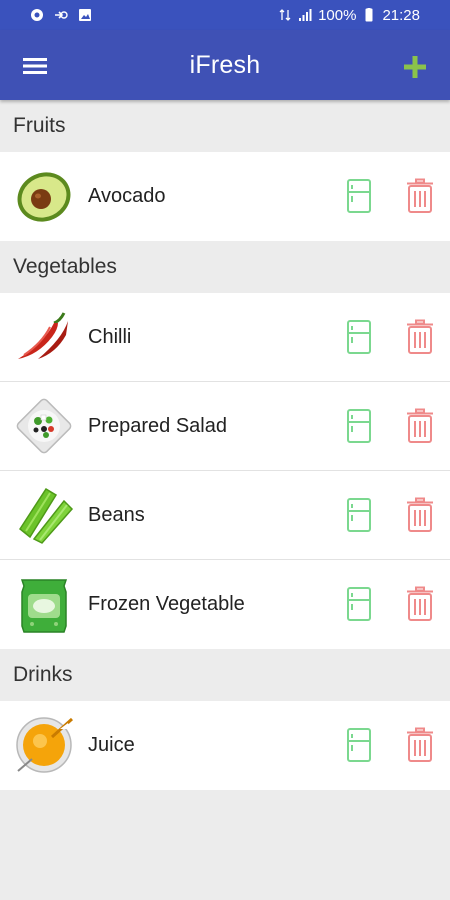 The image size is (450, 900). I want to click on data-transfer-icon, so click(285, 15).